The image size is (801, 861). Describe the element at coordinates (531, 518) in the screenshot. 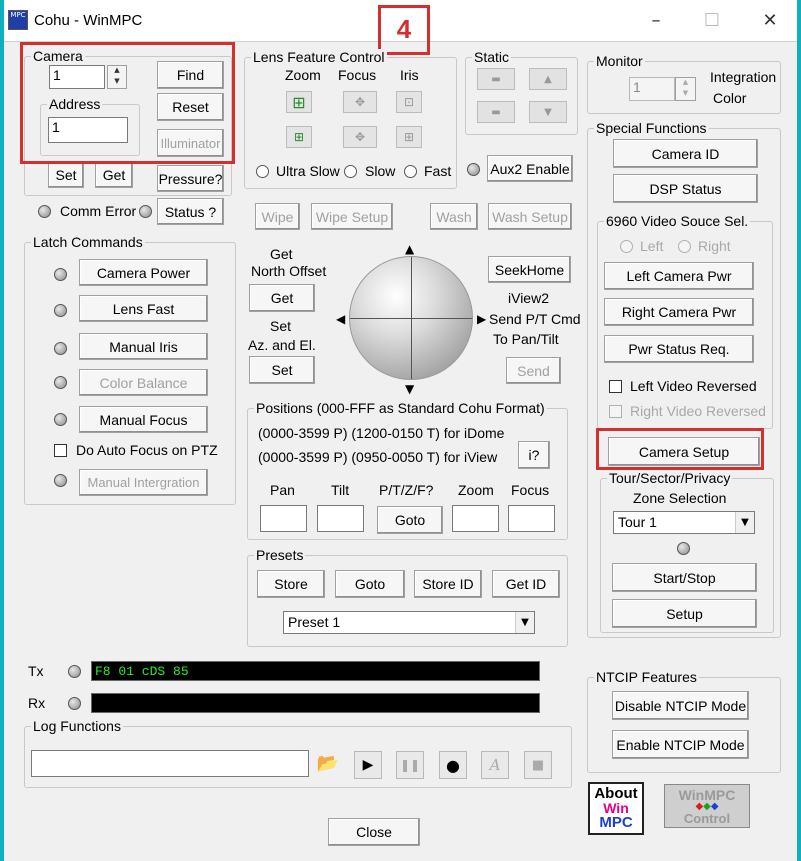

I see `focus-position-input` at that location.